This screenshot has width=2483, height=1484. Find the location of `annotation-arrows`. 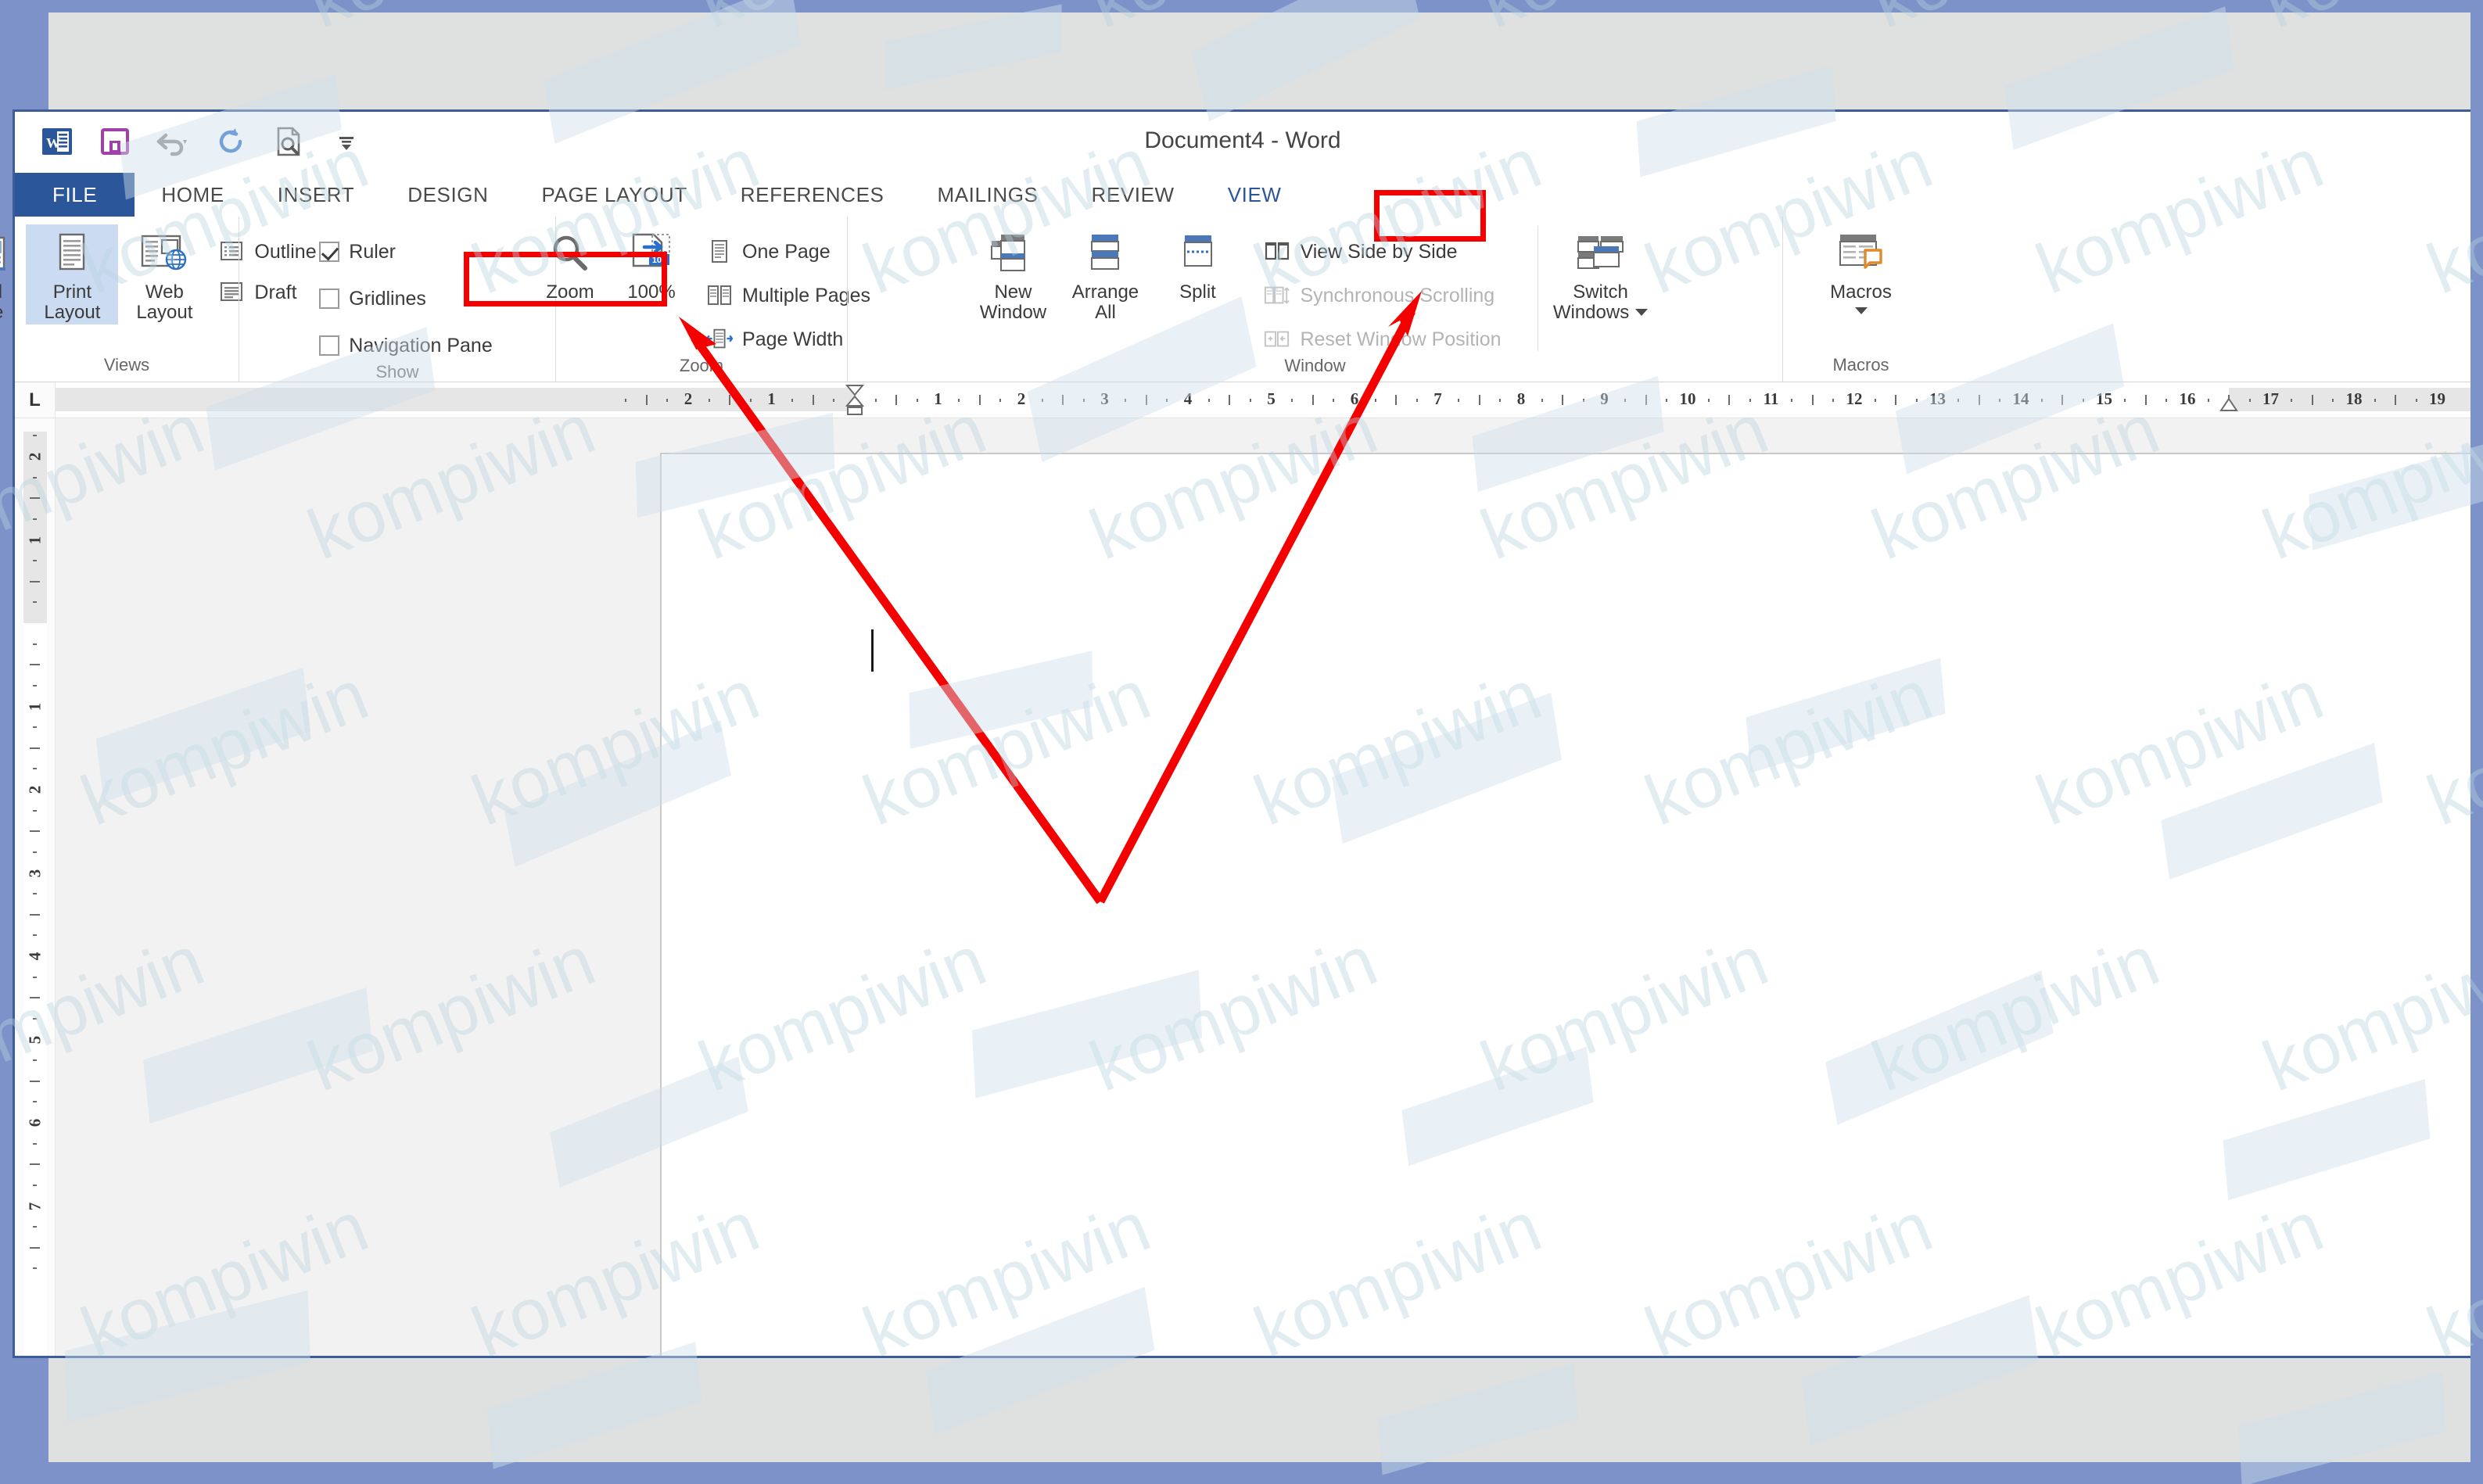

annotation-arrows is located at coordinates (1050, 598).